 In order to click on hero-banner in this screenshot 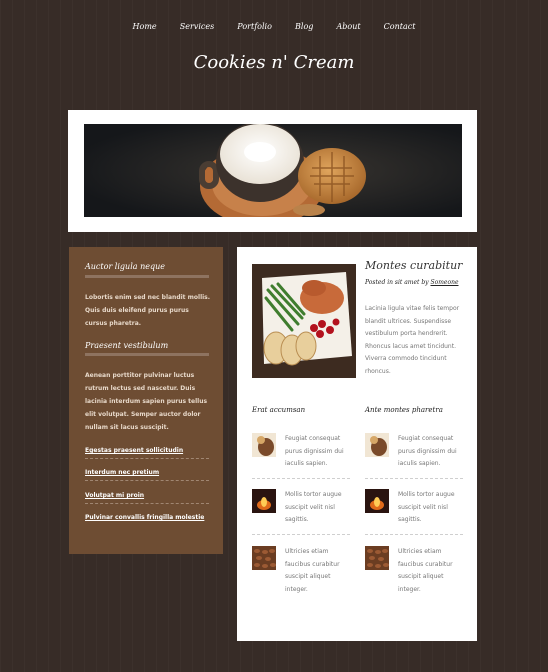, I will do `click(272, 171)`.